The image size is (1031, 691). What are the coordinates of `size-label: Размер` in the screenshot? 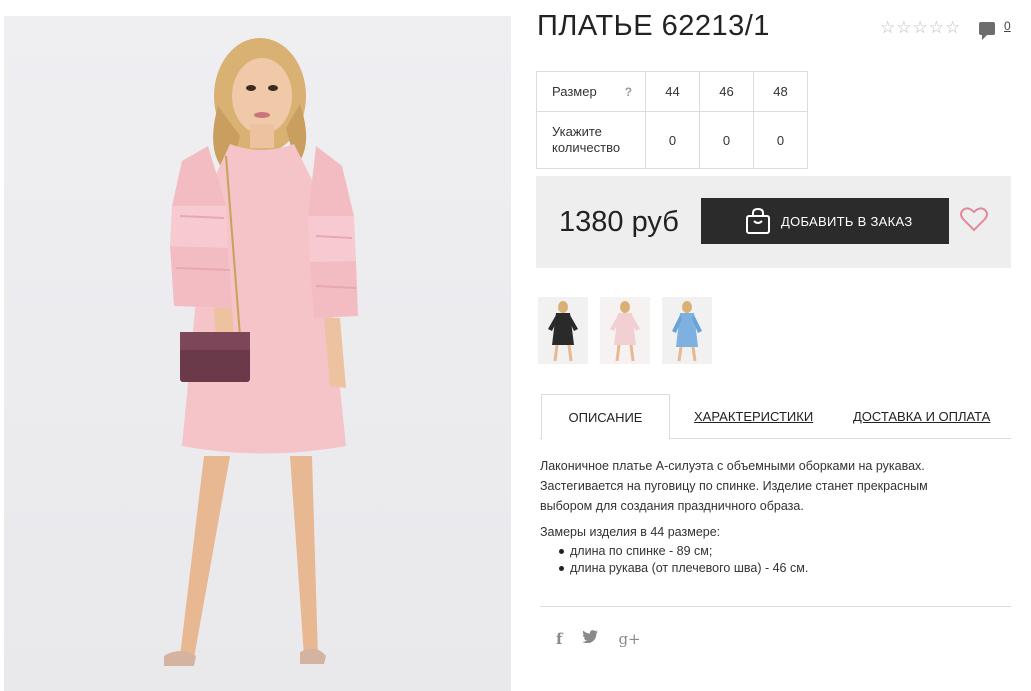 It's located at (574, 91).